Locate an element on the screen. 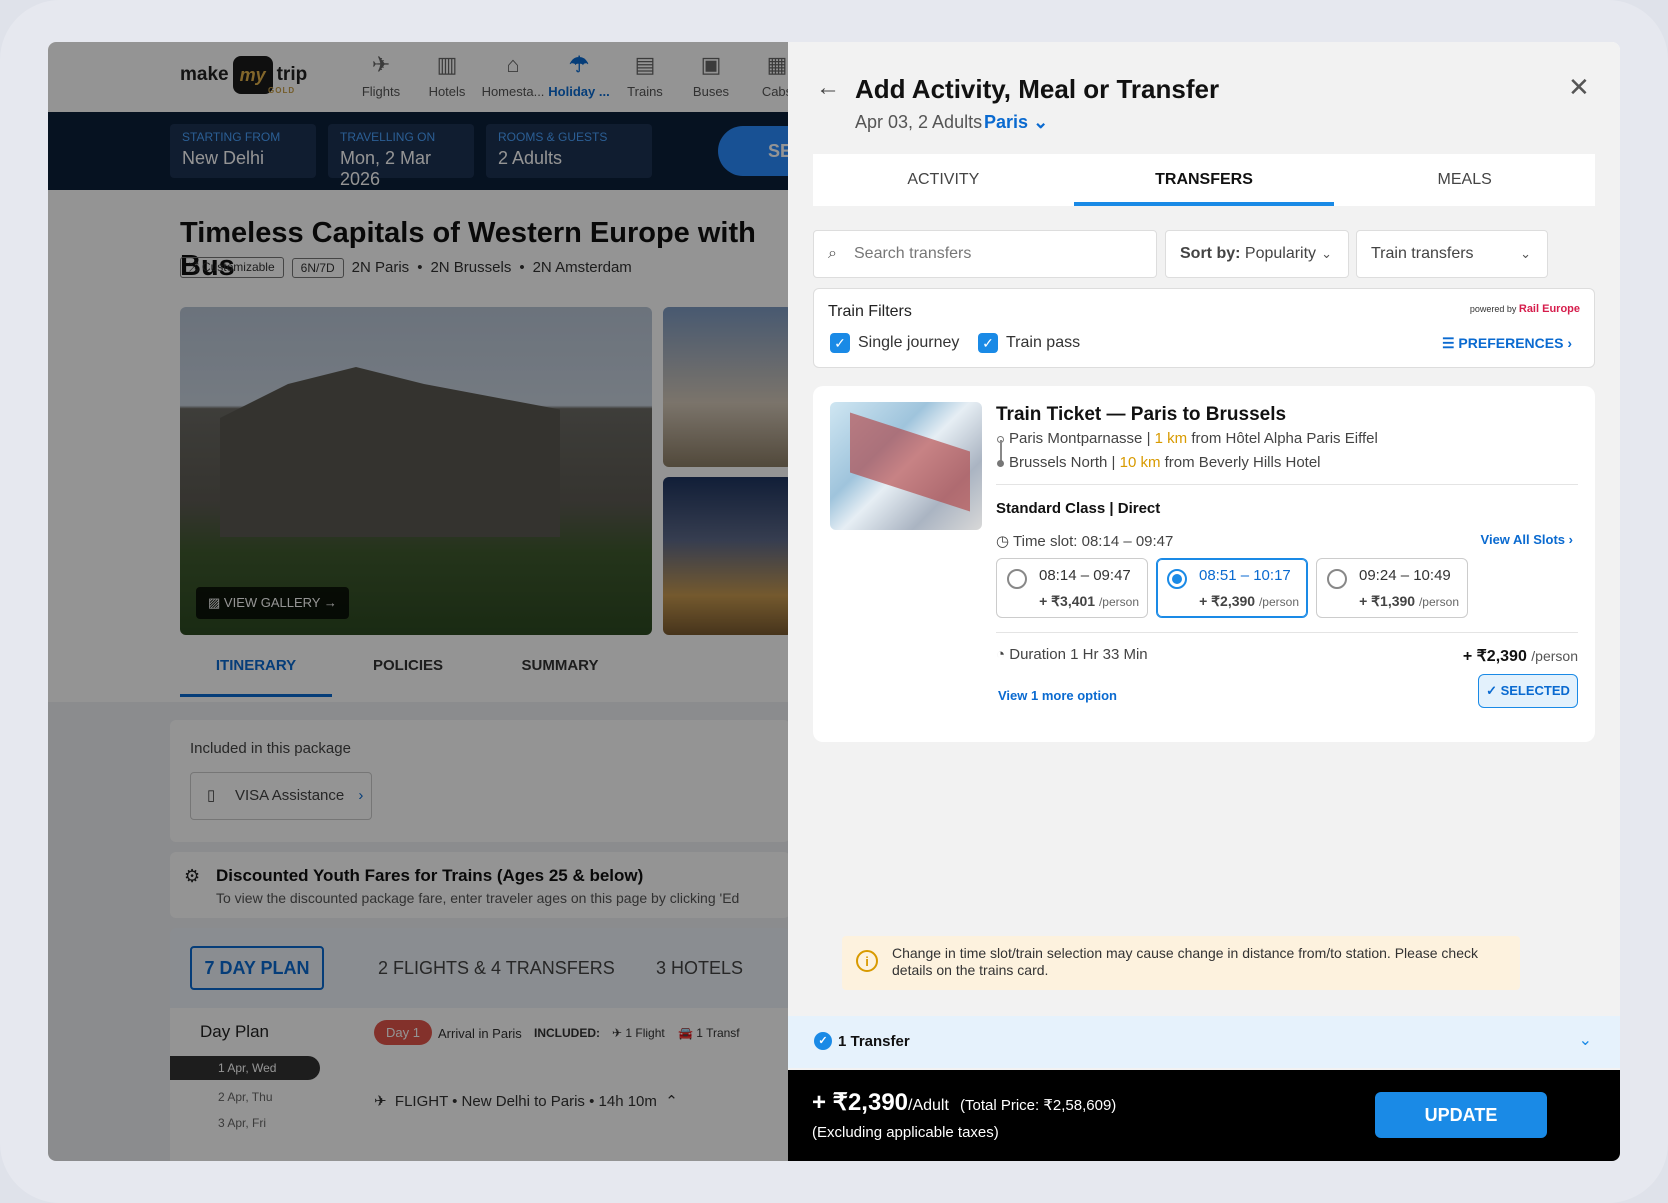 The width and height of the screenshot is (1668, 1203). route-line is located at coordinates (1001, 451).